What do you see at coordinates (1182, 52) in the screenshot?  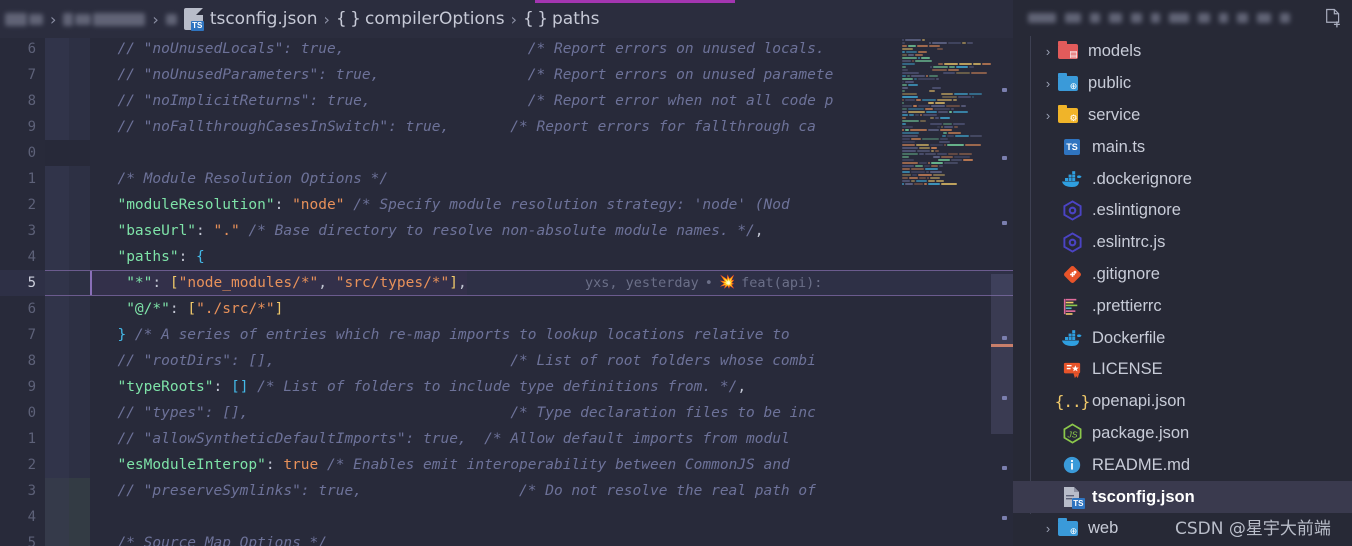 I see `explorer-item-models: › ▤ models` at bounding box center [1182, 52].